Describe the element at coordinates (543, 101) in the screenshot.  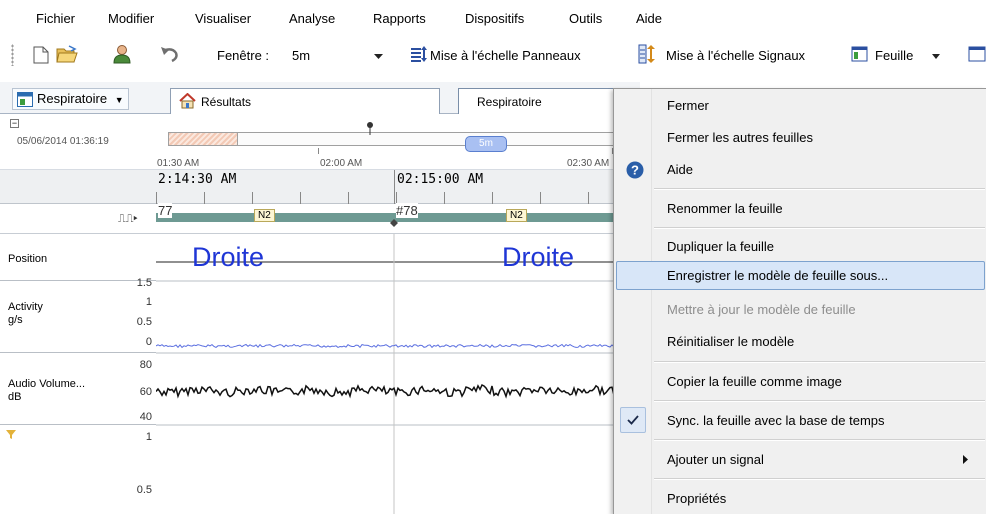
I see `tab-respiratoire: Respiratoire` at that location.